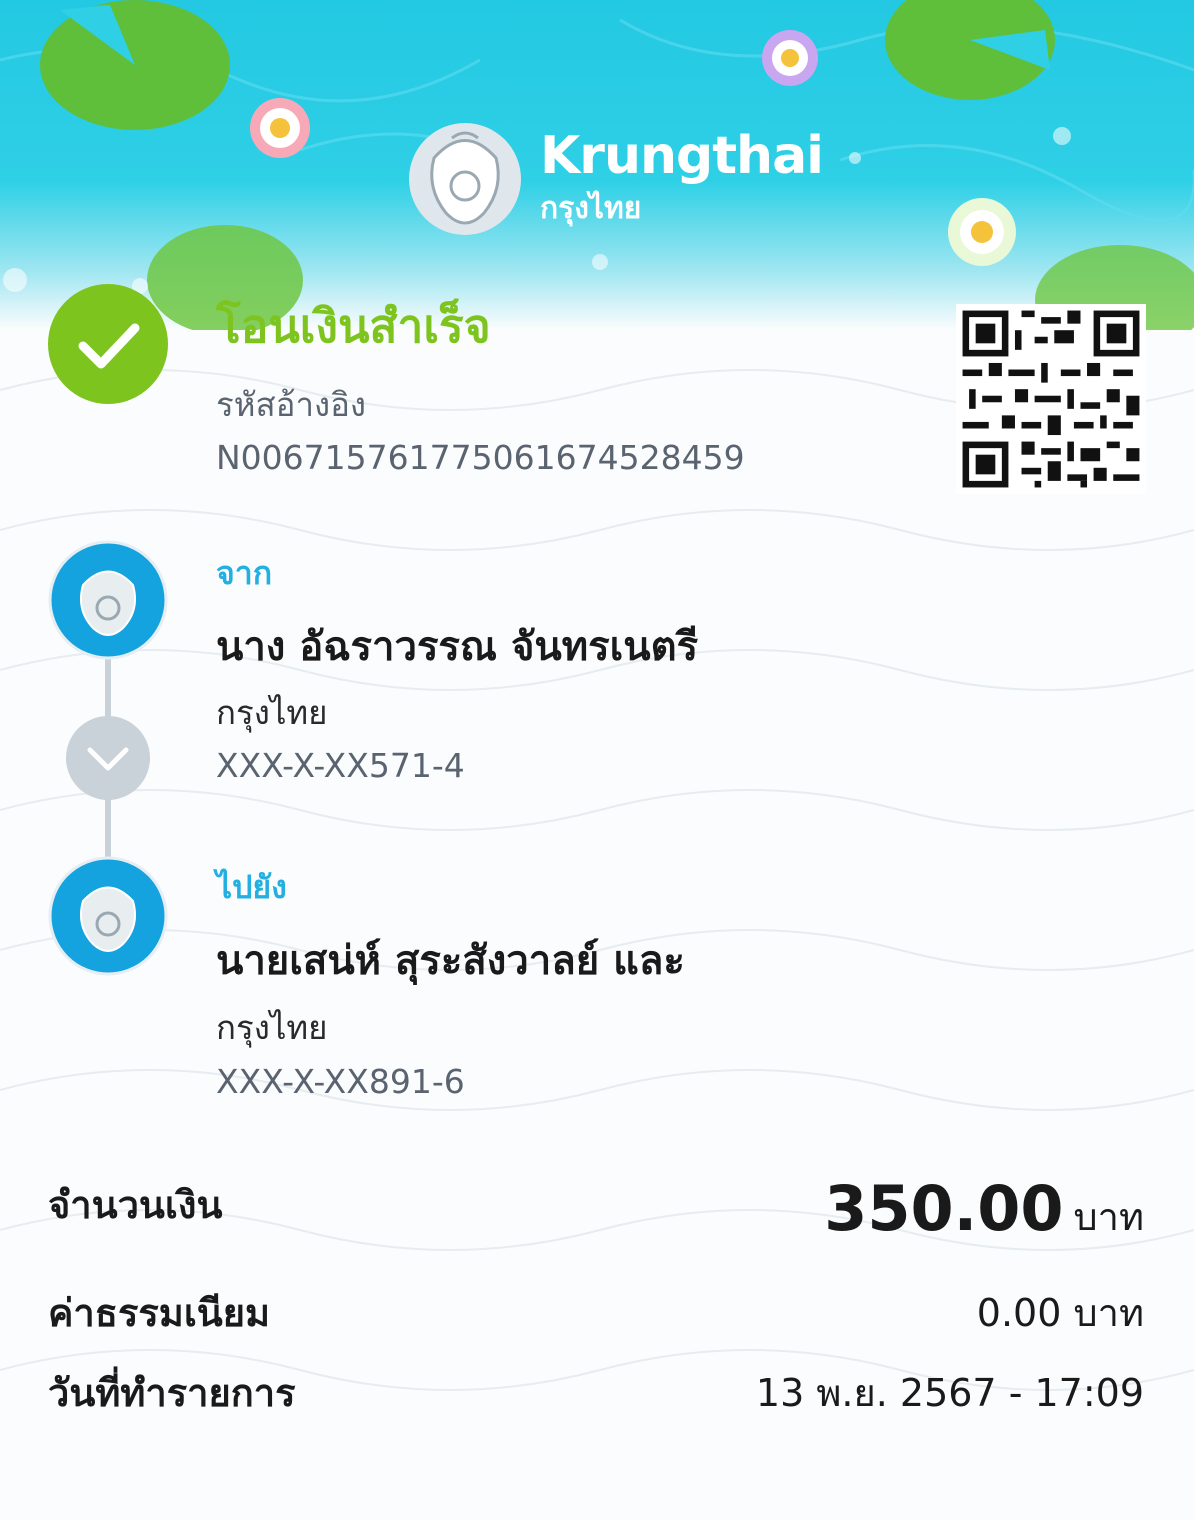 This screenshot has width=1194, height=1520. What do you see at coordinates (480, 457) in the screenshot?
I see `reference-number: N006715761775061674528459` at bounding box center [480, 457].